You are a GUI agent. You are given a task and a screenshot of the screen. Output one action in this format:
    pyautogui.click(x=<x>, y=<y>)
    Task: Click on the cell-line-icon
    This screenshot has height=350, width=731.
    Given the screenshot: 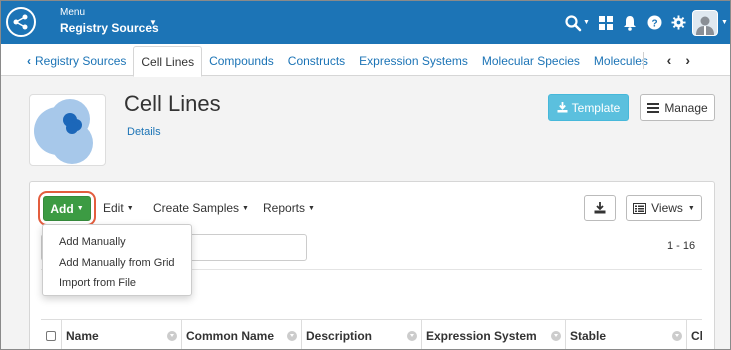 What is the action you would take?
    pyautogui.click(x=67, y=130)
    